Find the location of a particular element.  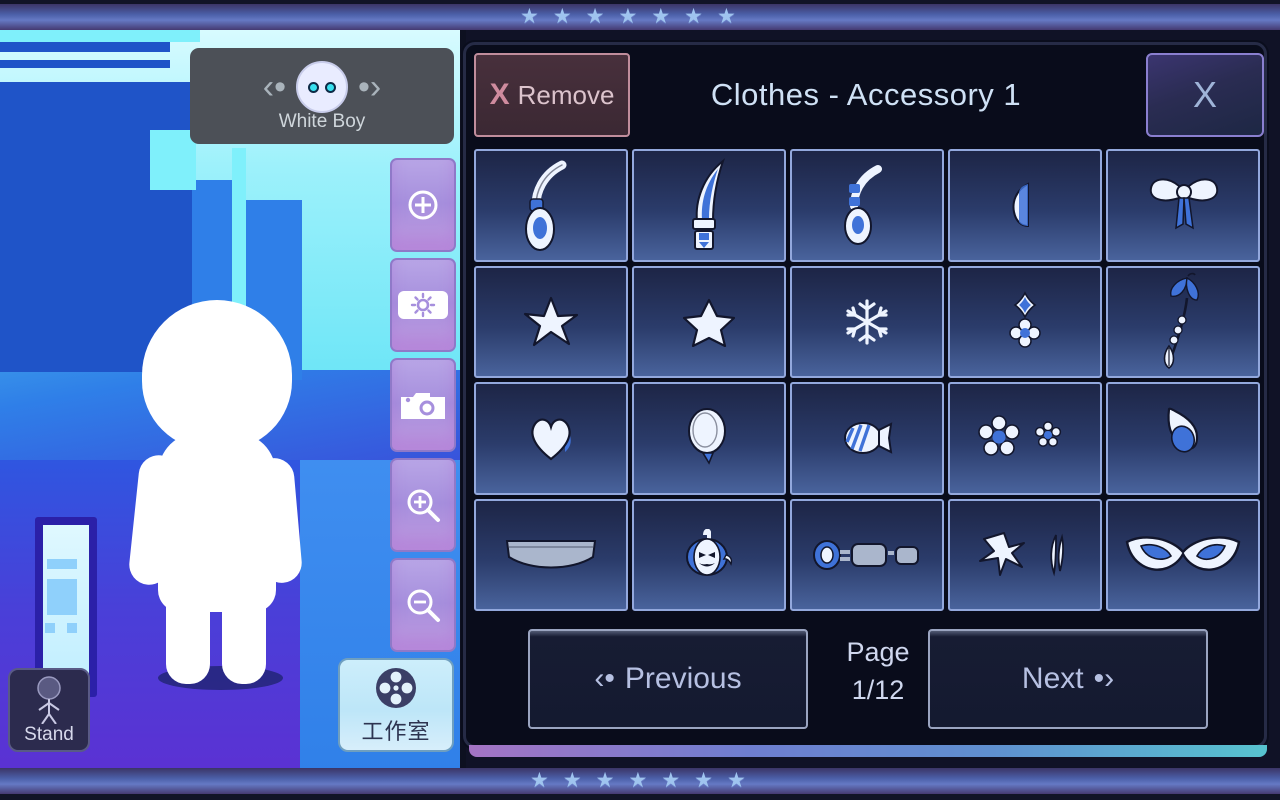

accessory-cell-blade-blue is located at coordinates (709, 205).